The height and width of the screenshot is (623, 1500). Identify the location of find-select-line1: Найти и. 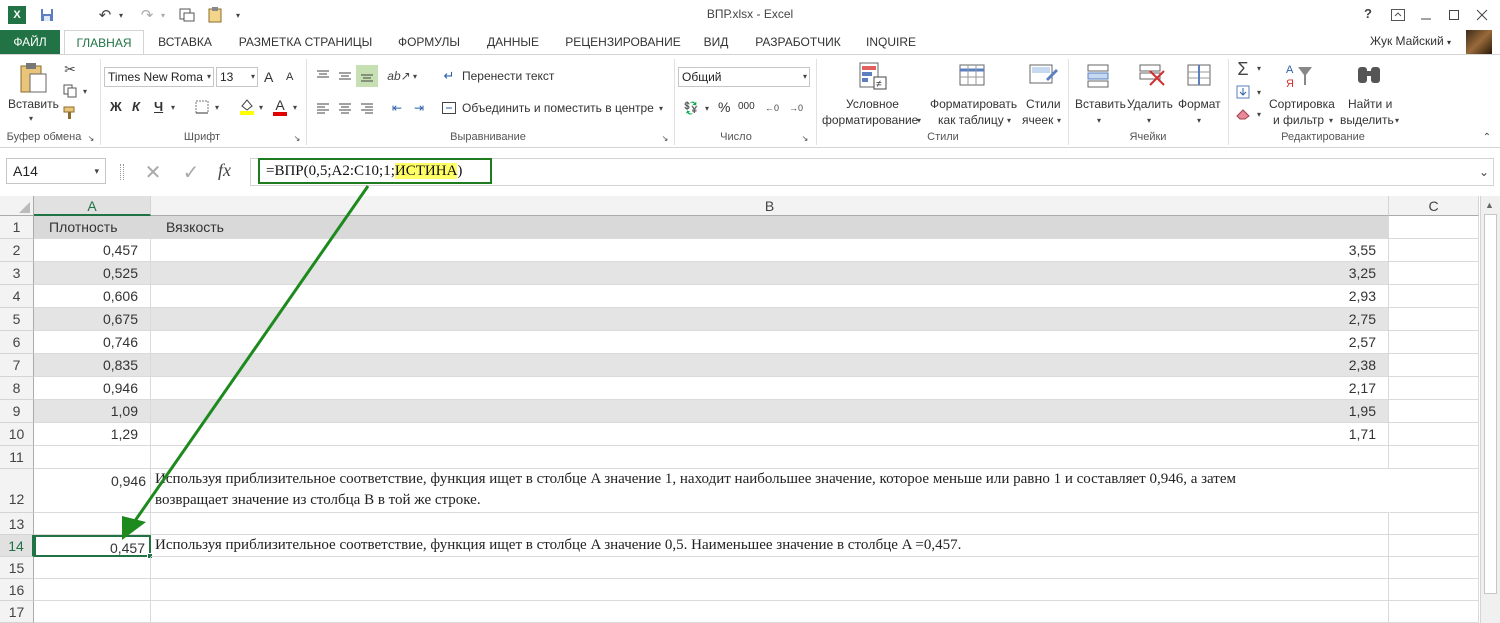
(1370, 104).